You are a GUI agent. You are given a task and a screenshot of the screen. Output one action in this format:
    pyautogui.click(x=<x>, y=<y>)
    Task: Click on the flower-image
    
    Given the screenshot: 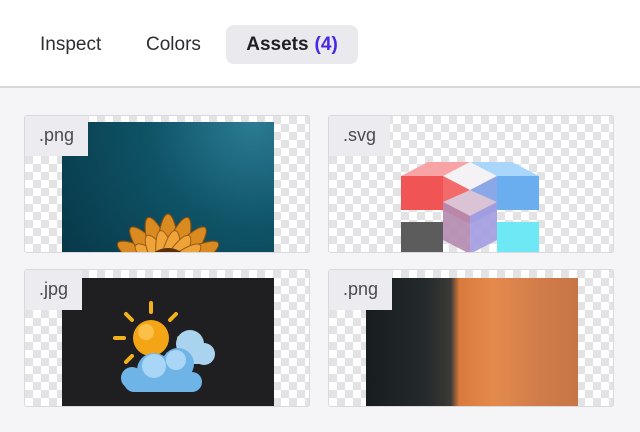 What is the action you would take?
    pyautogui.click(x=168, y=187)
    